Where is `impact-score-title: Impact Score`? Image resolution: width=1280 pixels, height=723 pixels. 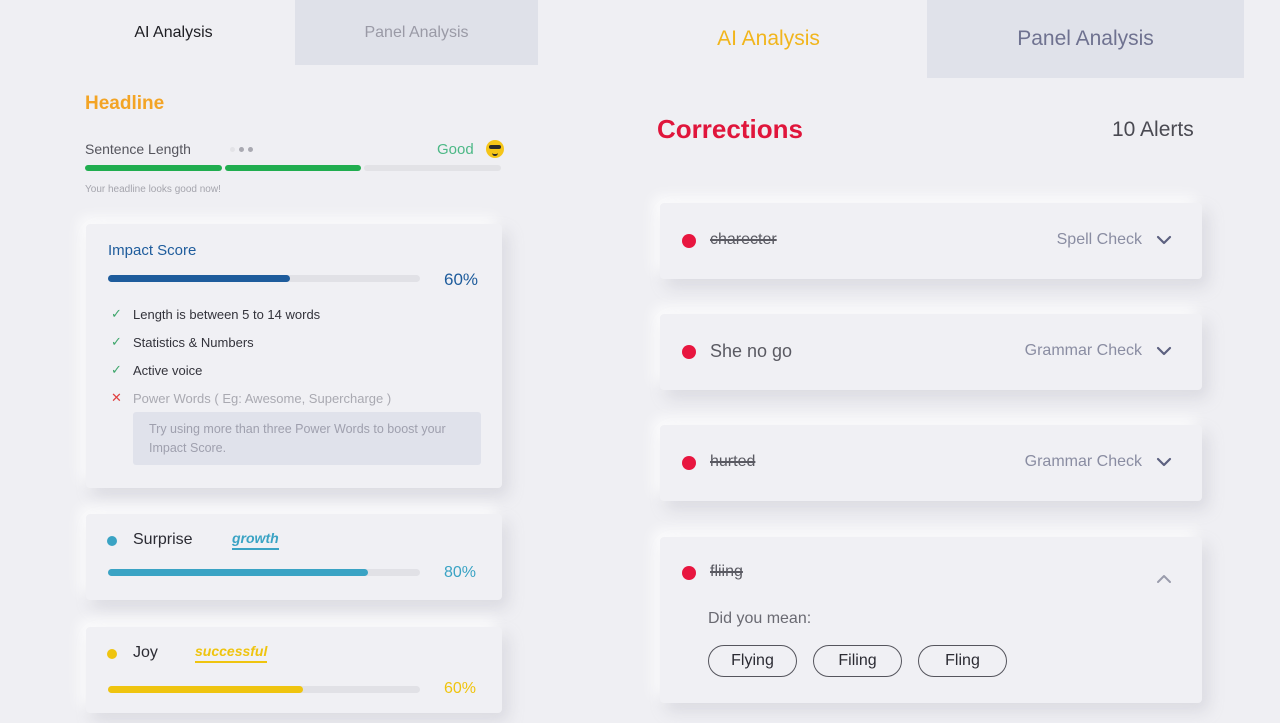 impact-score-title: Impact Score is located at coordinates (152, 250).